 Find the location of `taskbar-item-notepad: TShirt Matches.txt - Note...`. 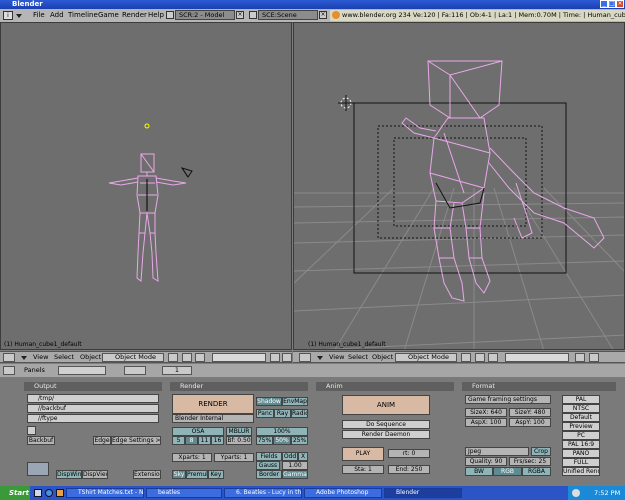

taskbar-item-notepad: TShirt Matches.txt - Note... is located at coordinates (105, 493).